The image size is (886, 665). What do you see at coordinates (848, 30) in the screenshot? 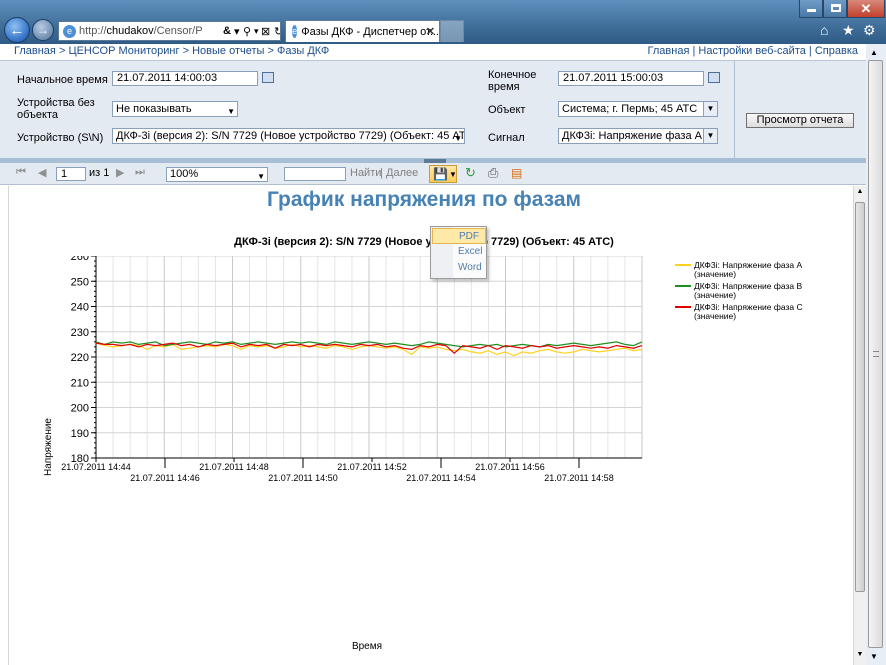
I see `favorites-star-icon: ★` at bounding box center [848, 30].